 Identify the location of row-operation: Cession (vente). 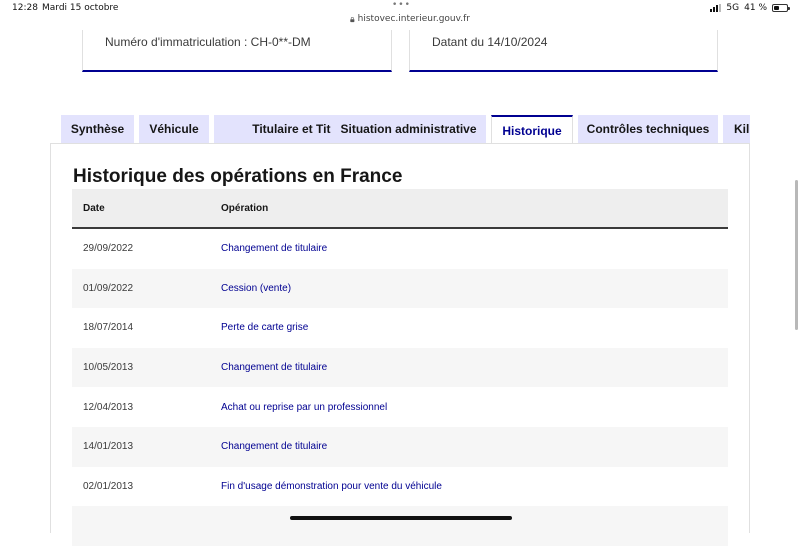
(256, 288).